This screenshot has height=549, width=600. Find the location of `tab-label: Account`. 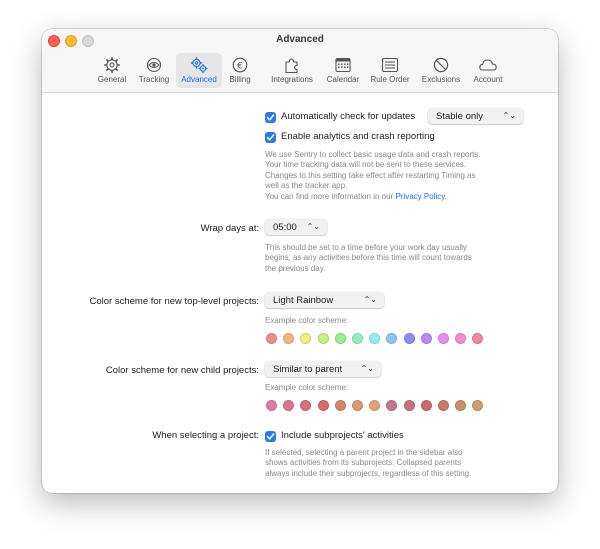

tab-label: Account is located at coordinates (488, 79).